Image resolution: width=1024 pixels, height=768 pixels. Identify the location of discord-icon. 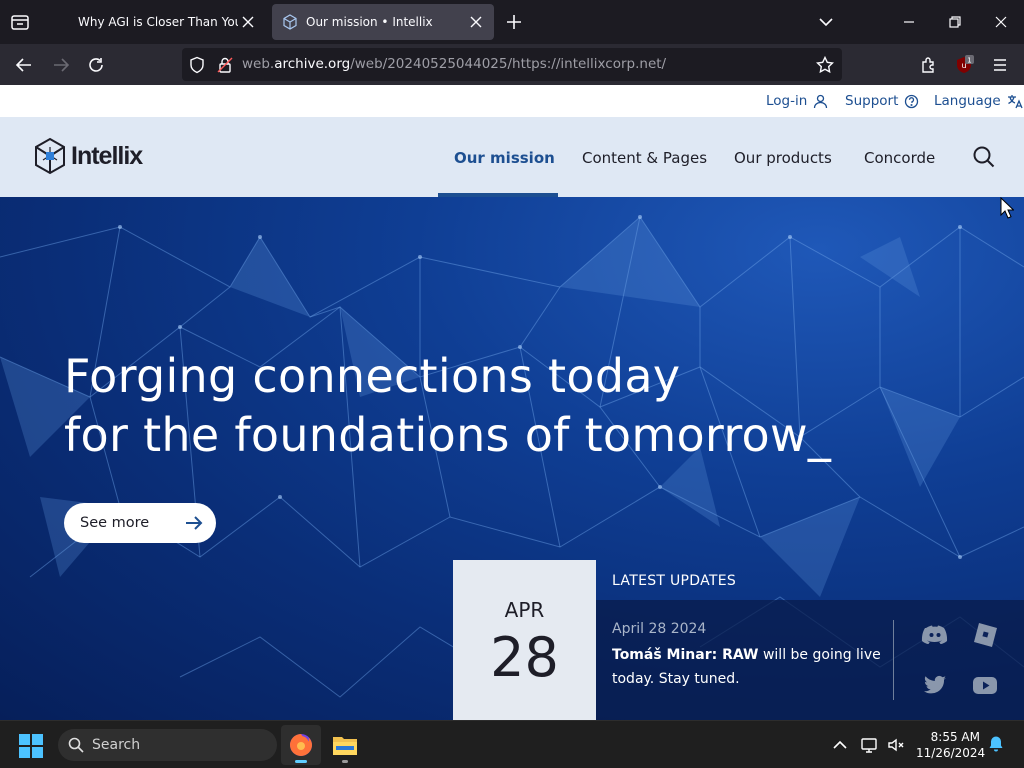
(935, 635).